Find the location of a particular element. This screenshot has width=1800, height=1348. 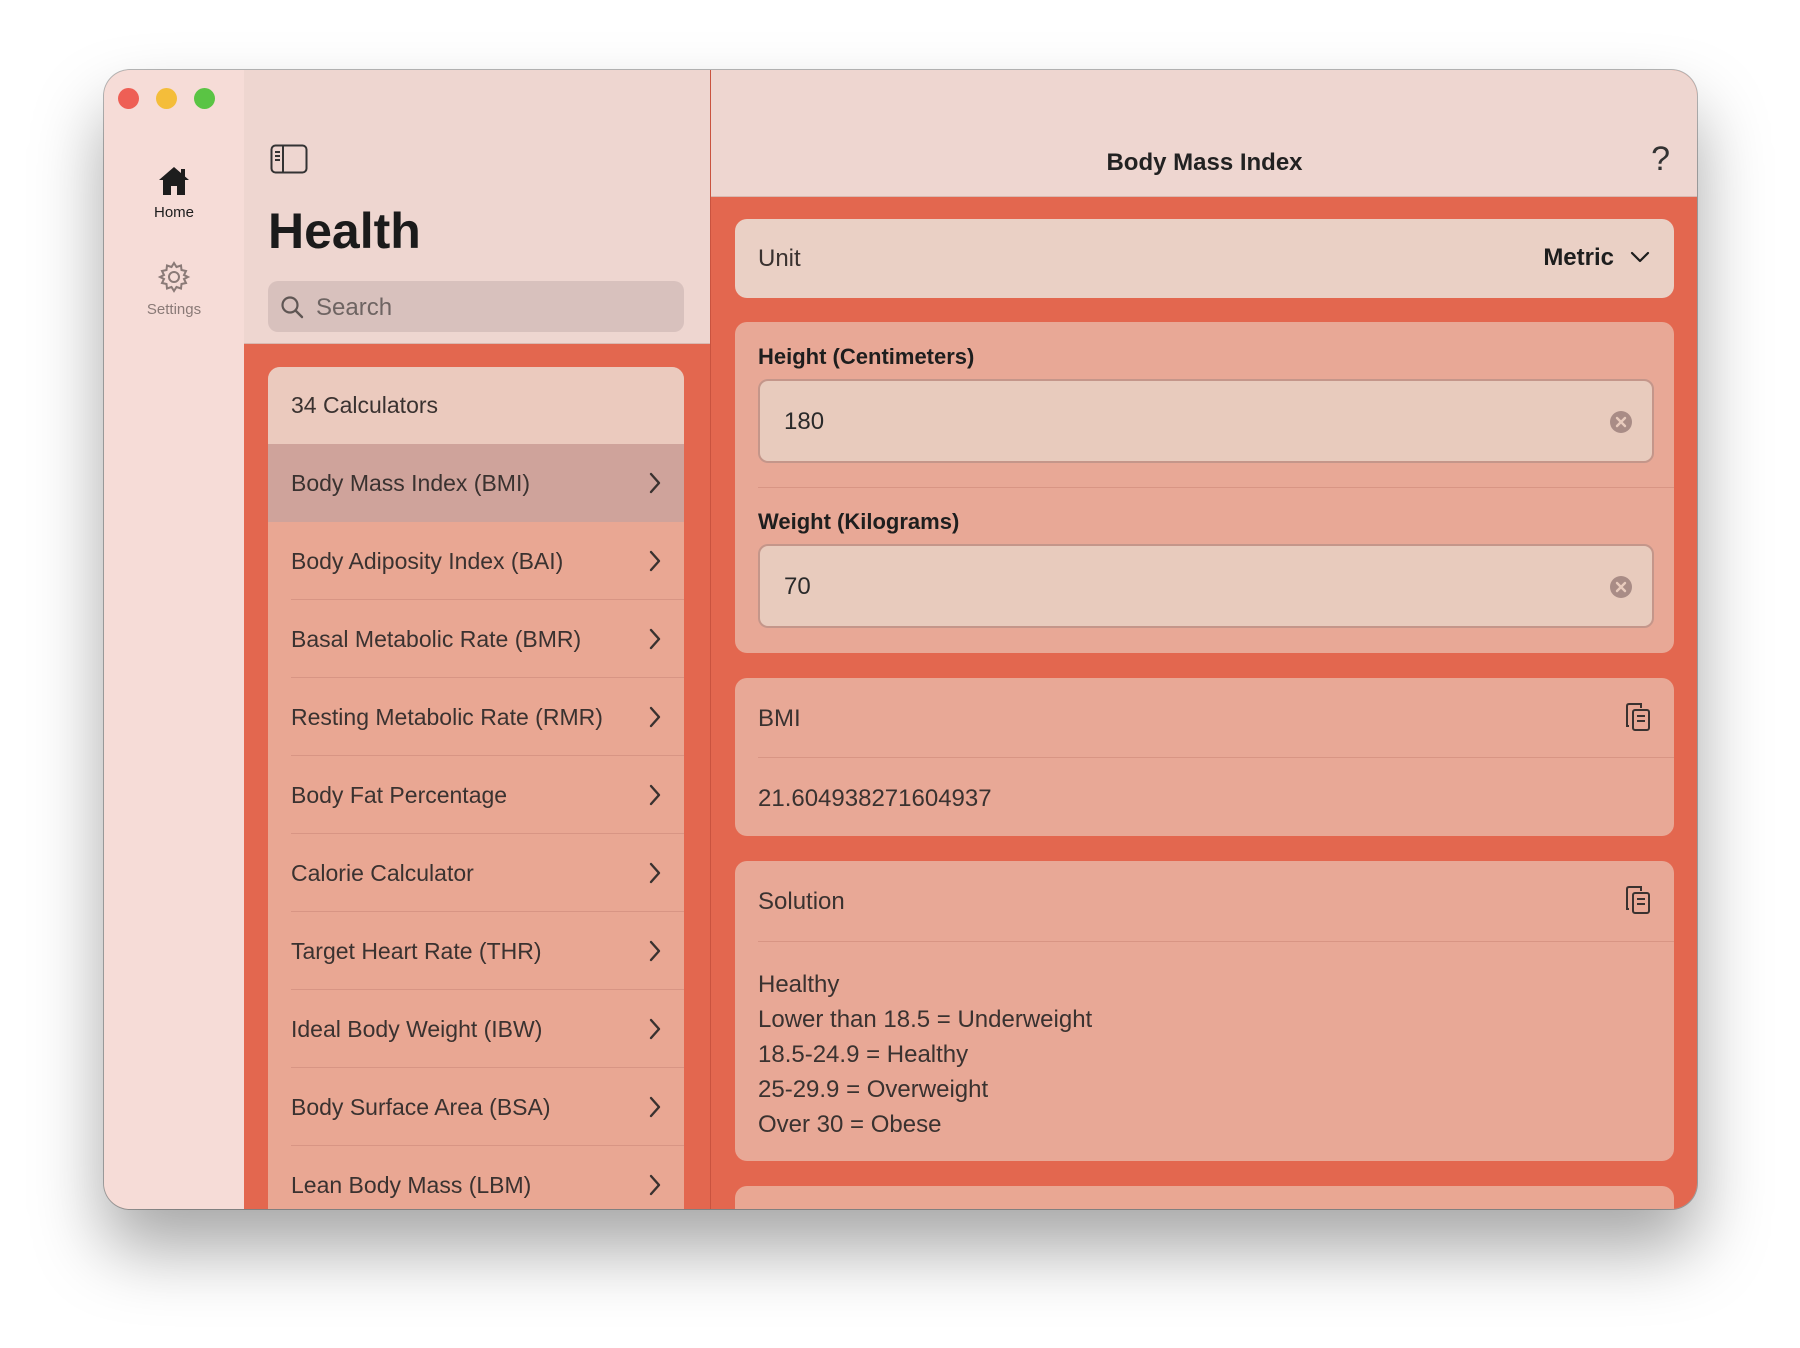

list-item-label: Calorie Calculator is located at coordinates (382, 873).